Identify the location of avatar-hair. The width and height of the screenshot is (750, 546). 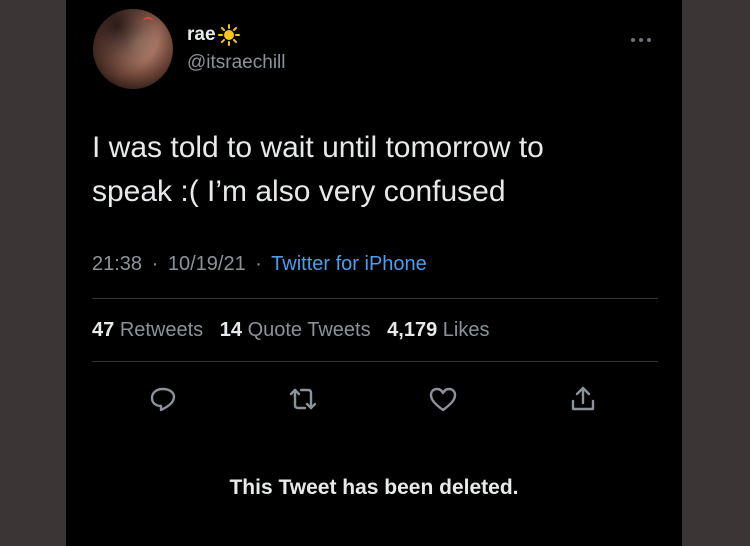
(133, 49).